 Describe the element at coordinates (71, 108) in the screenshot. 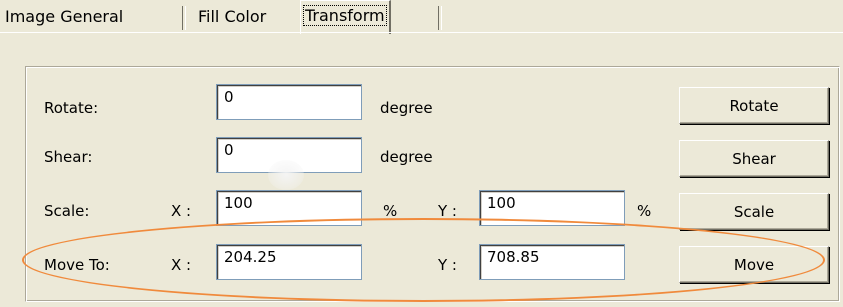

I see `rotate-label: Rotate:` at that location.